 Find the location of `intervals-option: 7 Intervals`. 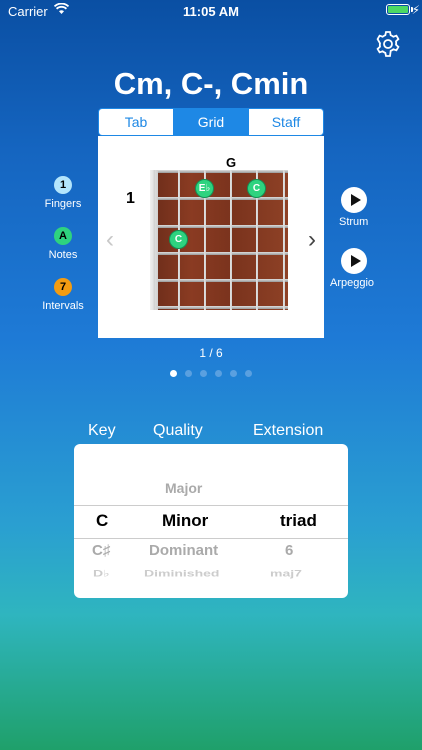

intervals-option: 7 Intervals is located at coordinates (63, 295).